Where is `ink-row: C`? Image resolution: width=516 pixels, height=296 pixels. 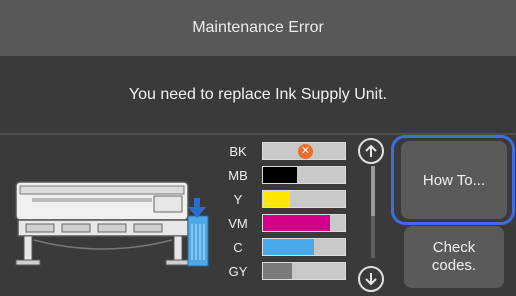
ink-row: C is located at coordinates (286, 247).